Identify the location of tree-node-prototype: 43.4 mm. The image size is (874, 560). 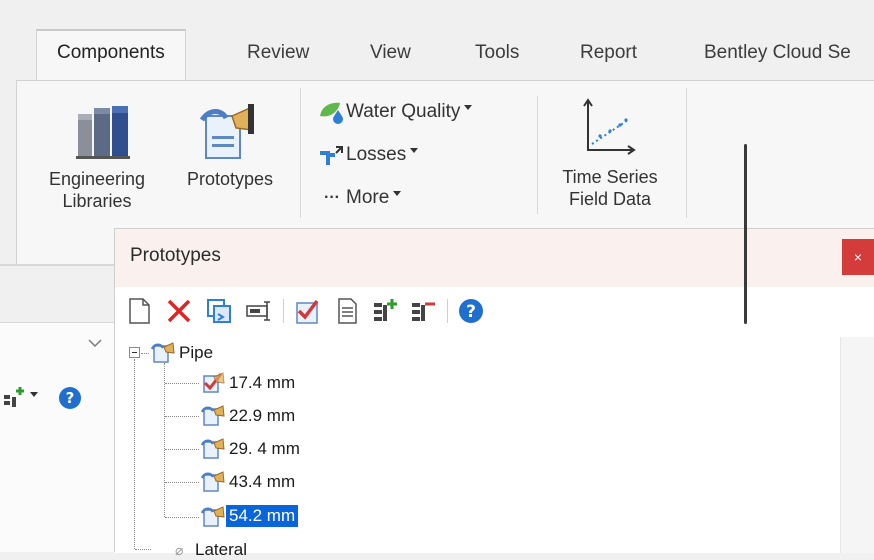
(262, 482).